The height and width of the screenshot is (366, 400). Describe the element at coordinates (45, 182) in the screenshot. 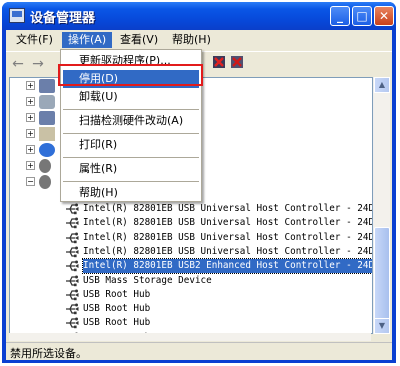

I see `usb-category-icon` at that location.